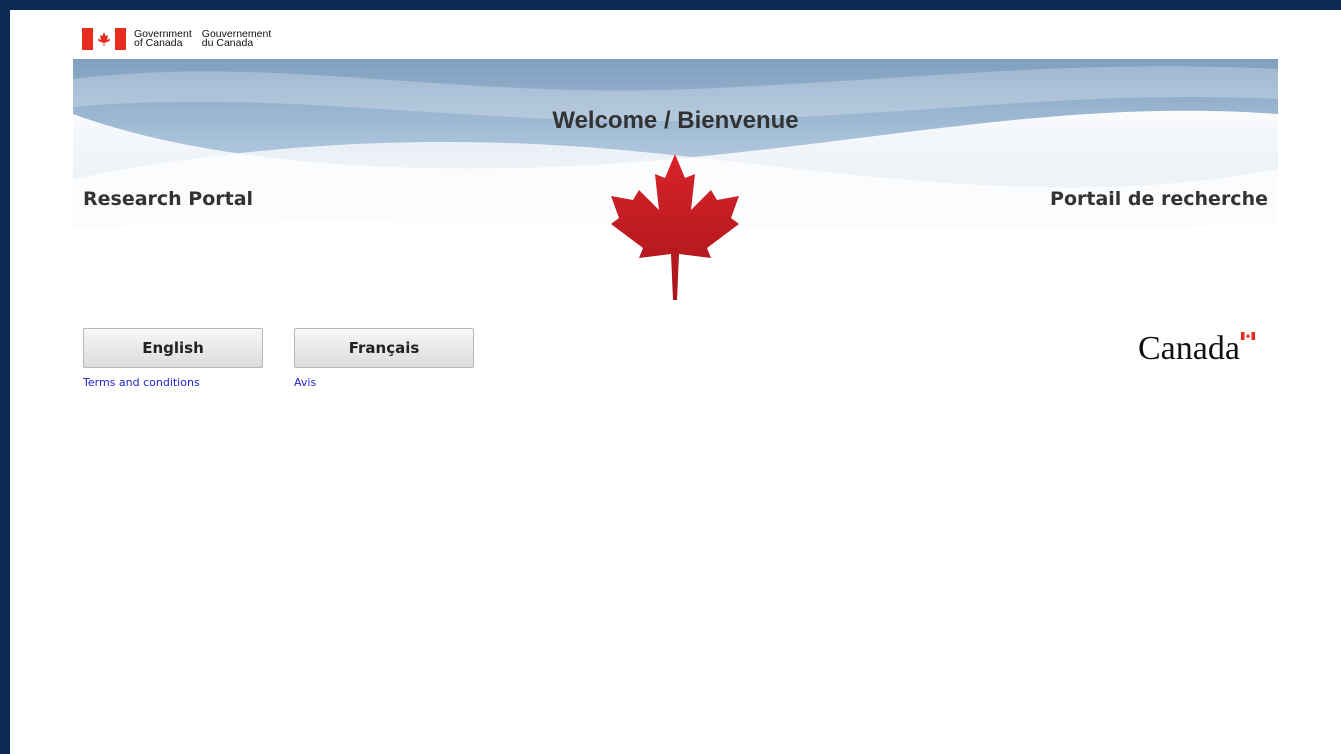 This screenshot has width=1341, height=754. I want to click on canada-wordmark: Canada, so click(1196, 349).